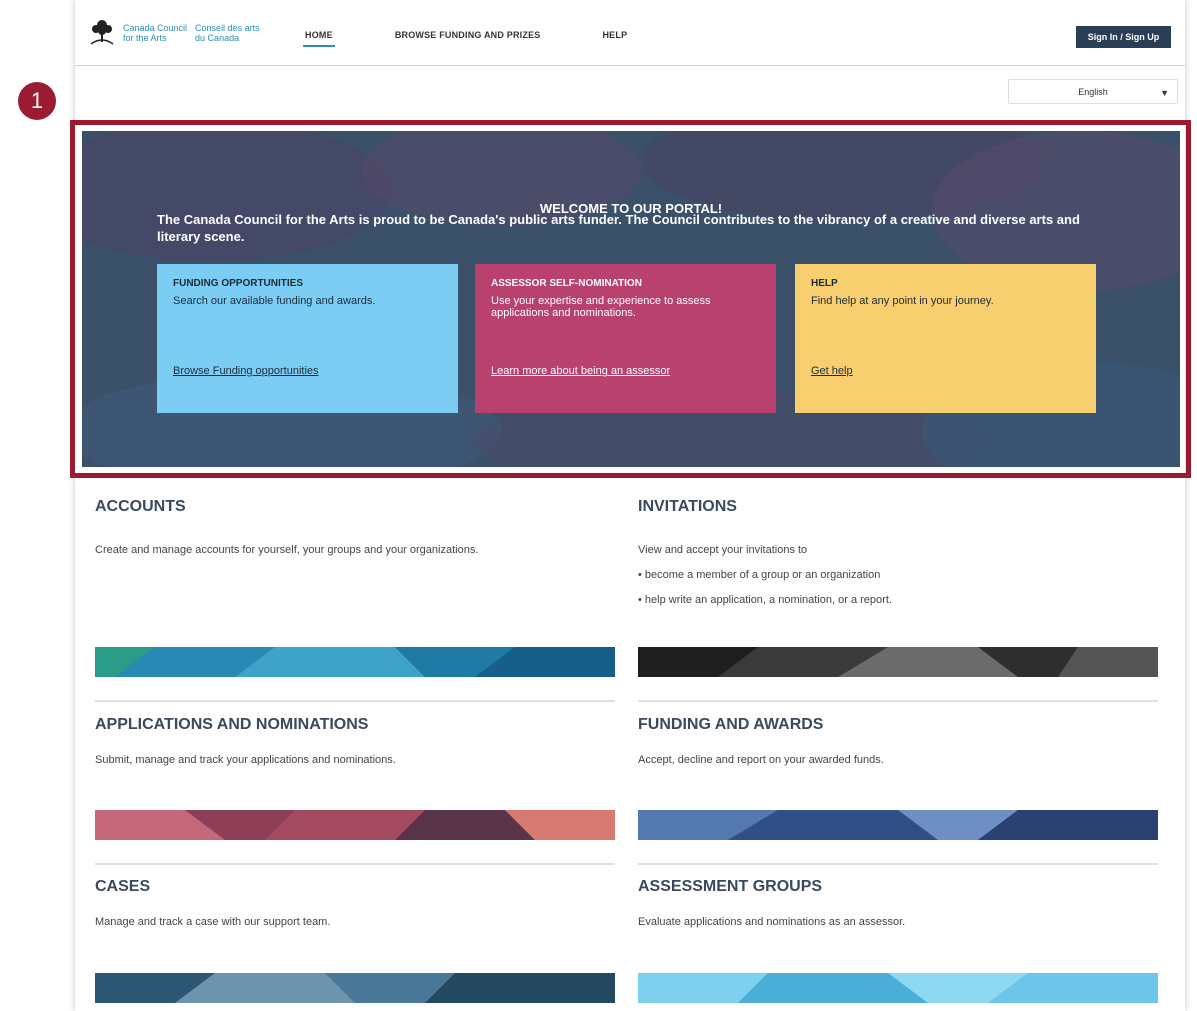 The image size is (1197, 1011). What do you see at coordinates (898, 662) in the screenshot?
I see `invitations-banner` at bounding box center [898, 662].